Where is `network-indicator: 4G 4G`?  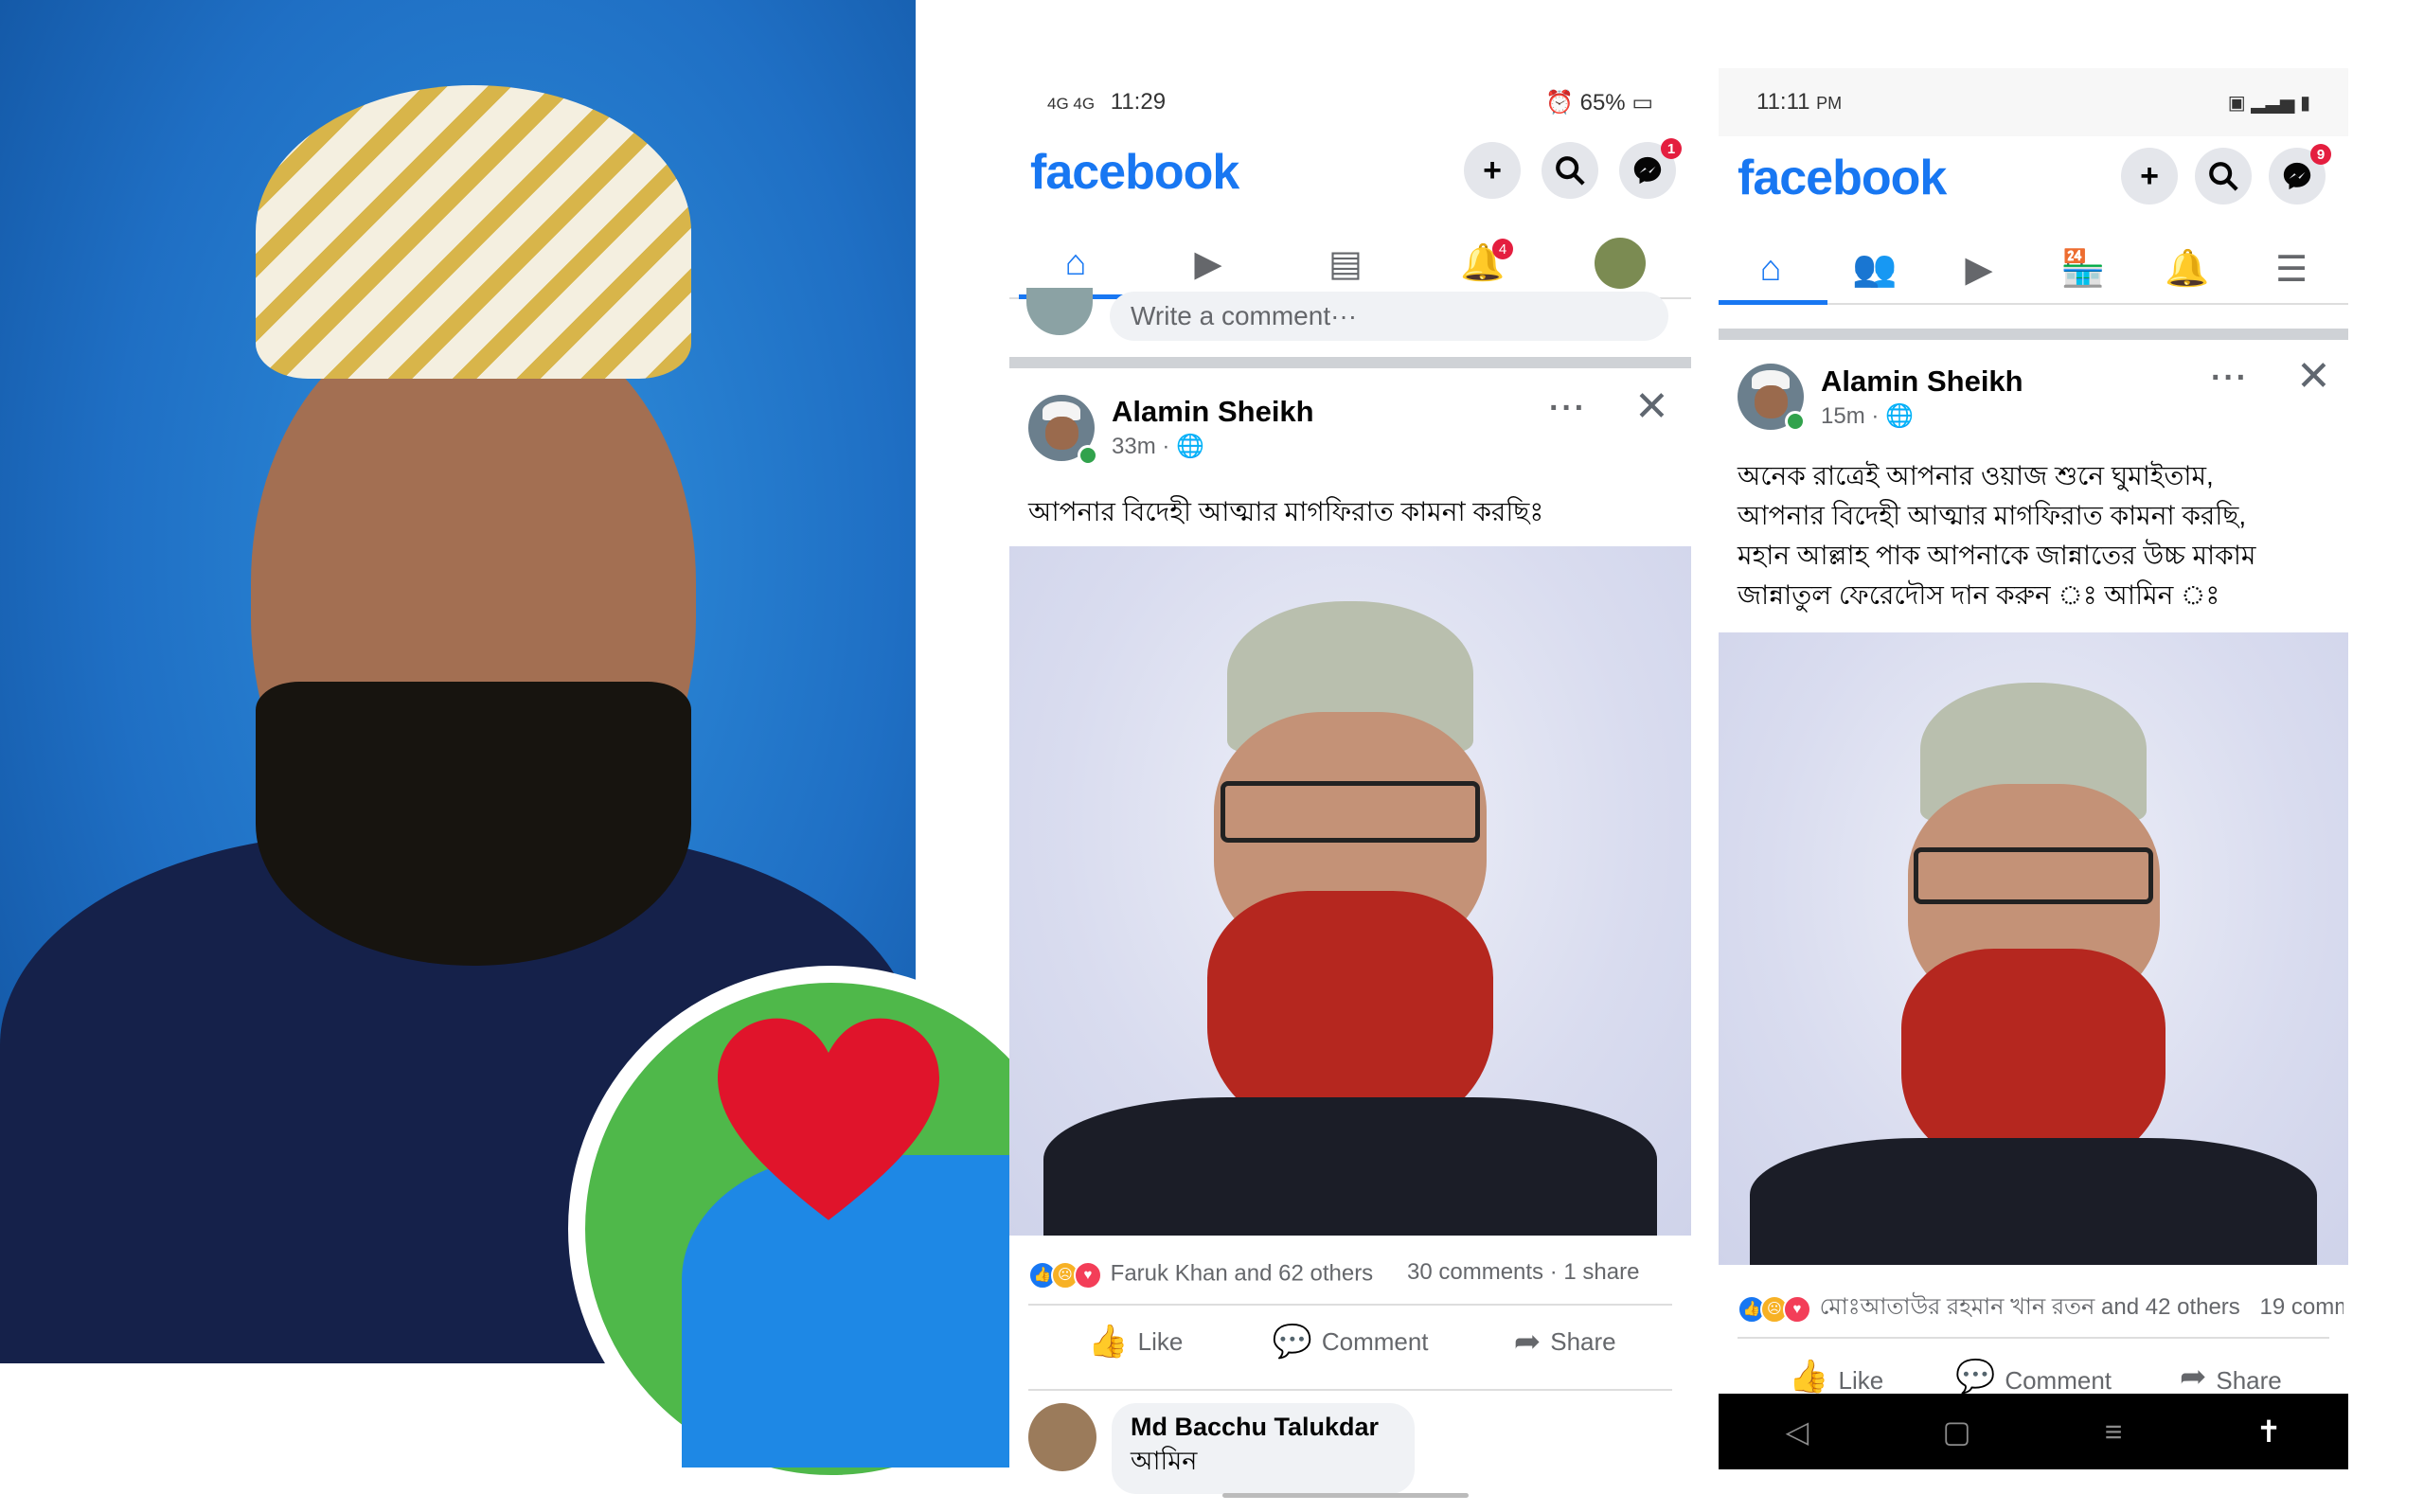
network-indicator: 4G 4G is located at coordinates (1071, 104).